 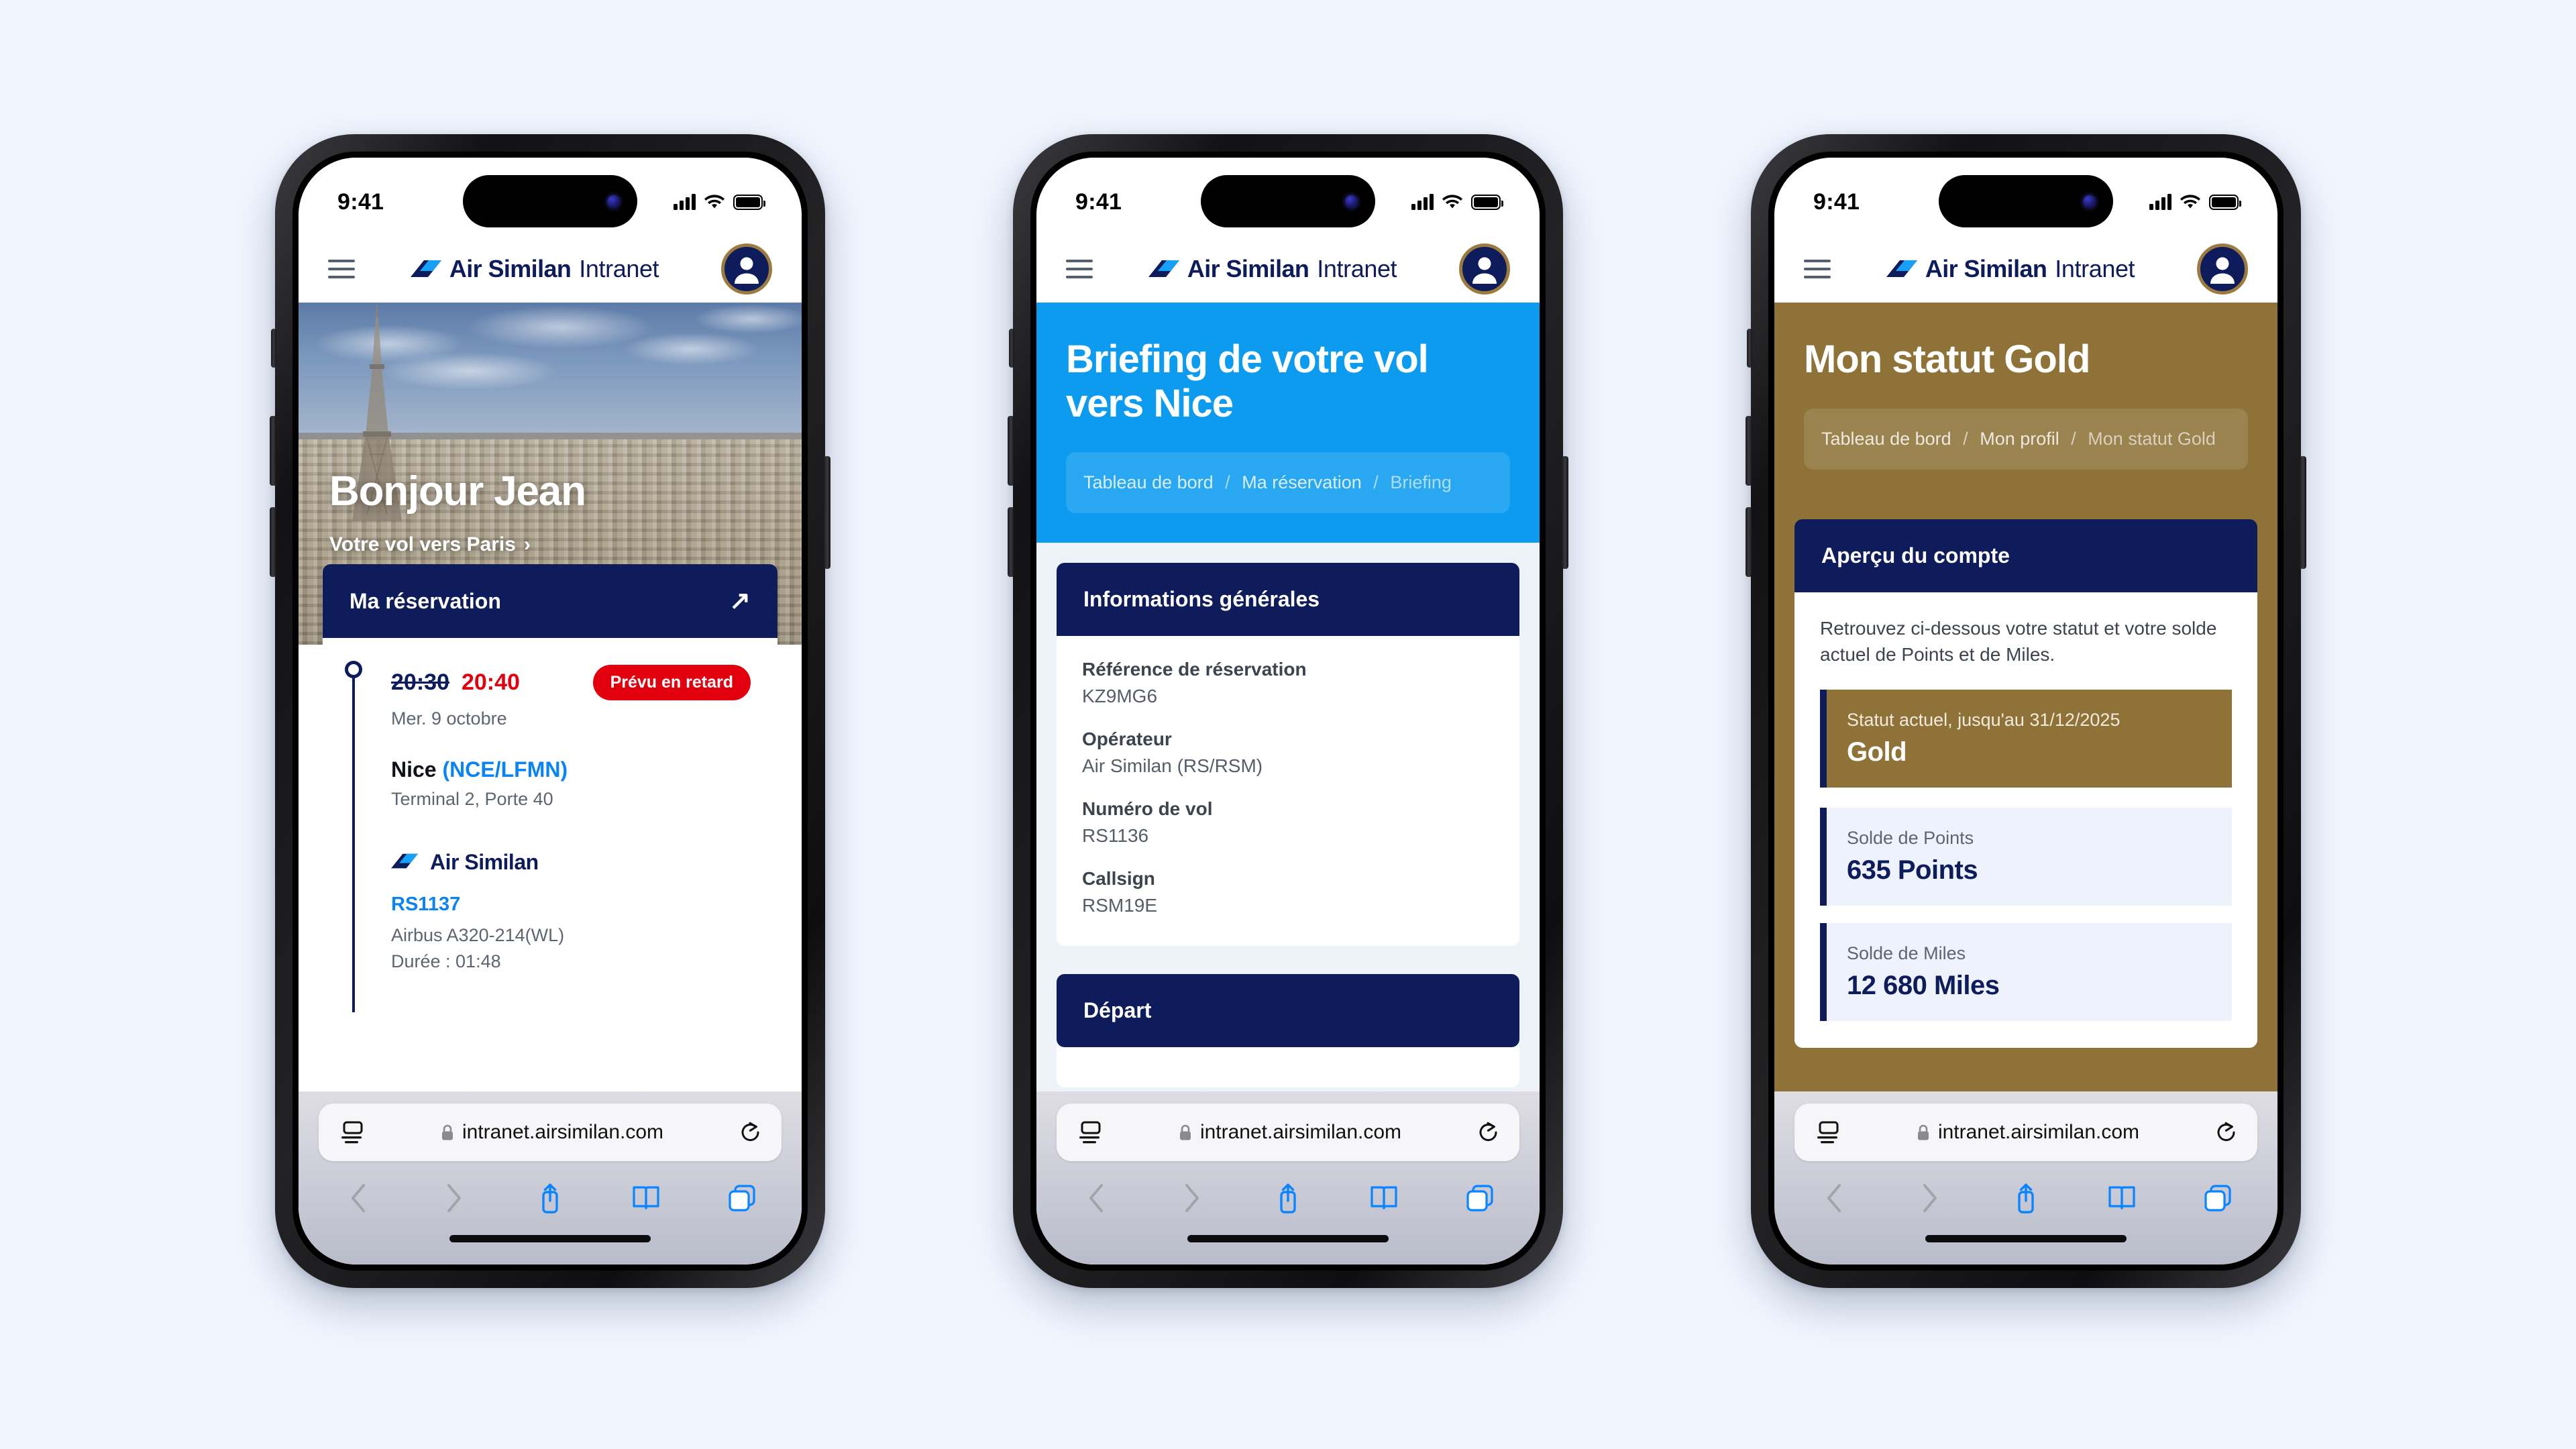 I want to click on brand-name-light: Intranet, so click(x=619, y=268).